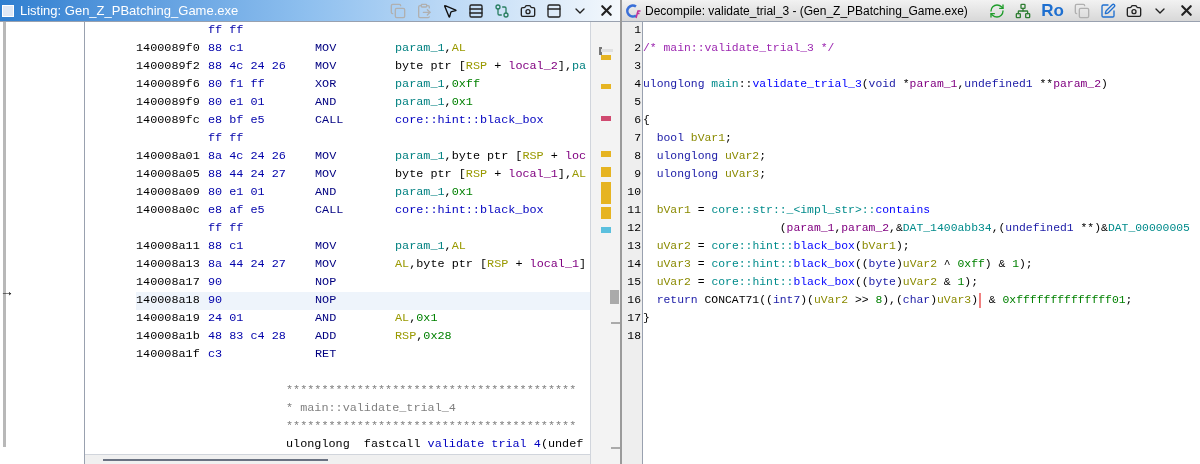 This screenshot has width=1200, height=464. What do you see at coordinates (646, 121) in the screenshot?
I see `code-line: {` at bounding box center [646, 121].